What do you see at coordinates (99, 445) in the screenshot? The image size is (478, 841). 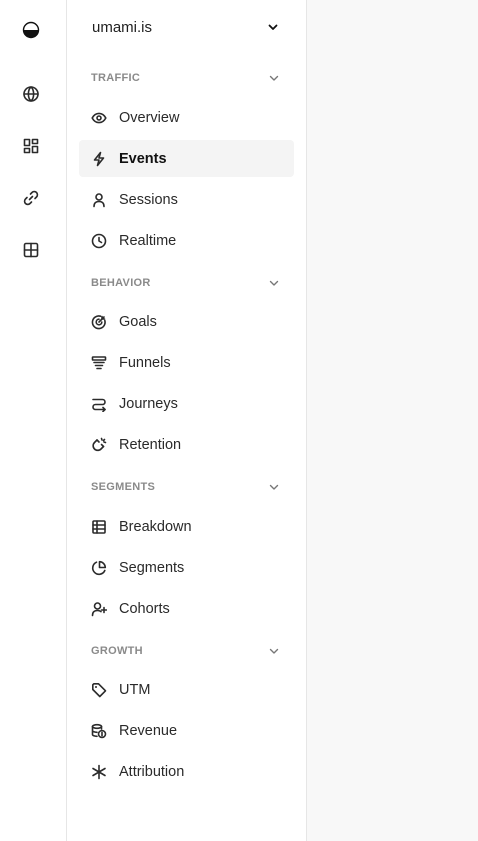 I see `magnet-icon` at bounding box center [99, 445].